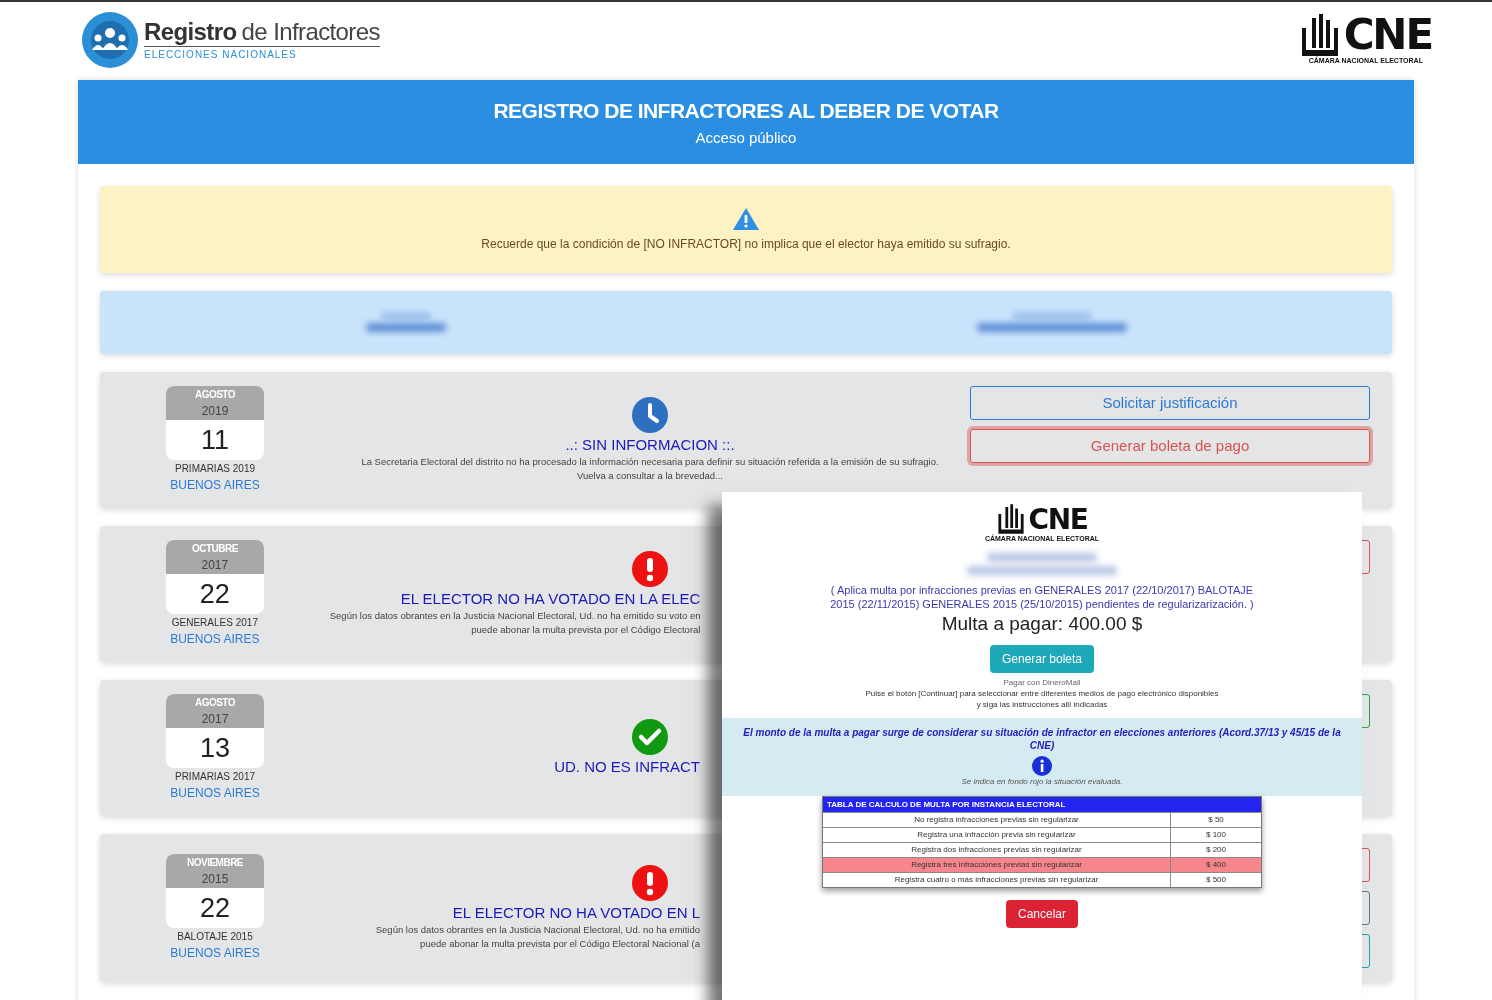 The image size is (1492, 1000). I want to click on header-logo-title: CNE, so click(1387, 34).